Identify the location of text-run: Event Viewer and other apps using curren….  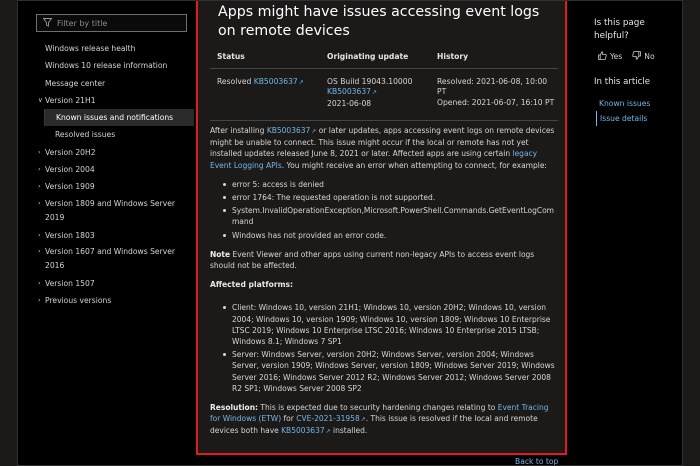
(372, 260).